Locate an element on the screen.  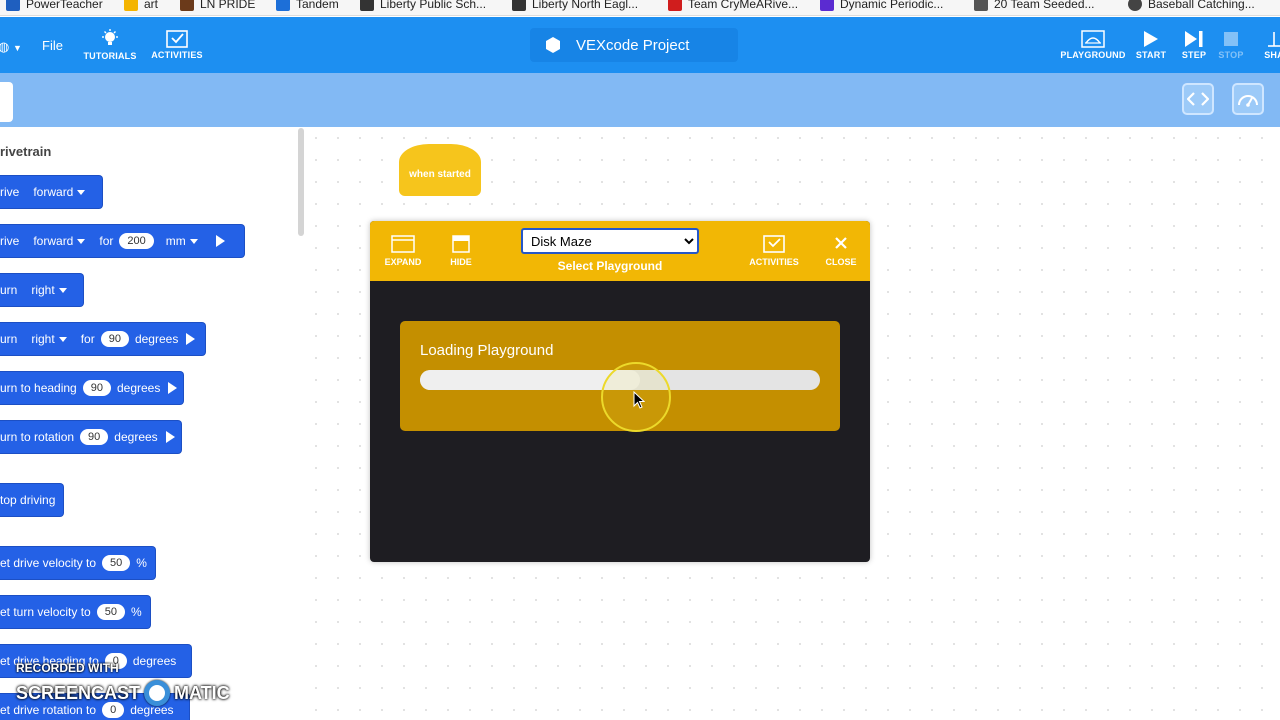
bookmark-tandem: Tandem is located at coordinates (307, 5).